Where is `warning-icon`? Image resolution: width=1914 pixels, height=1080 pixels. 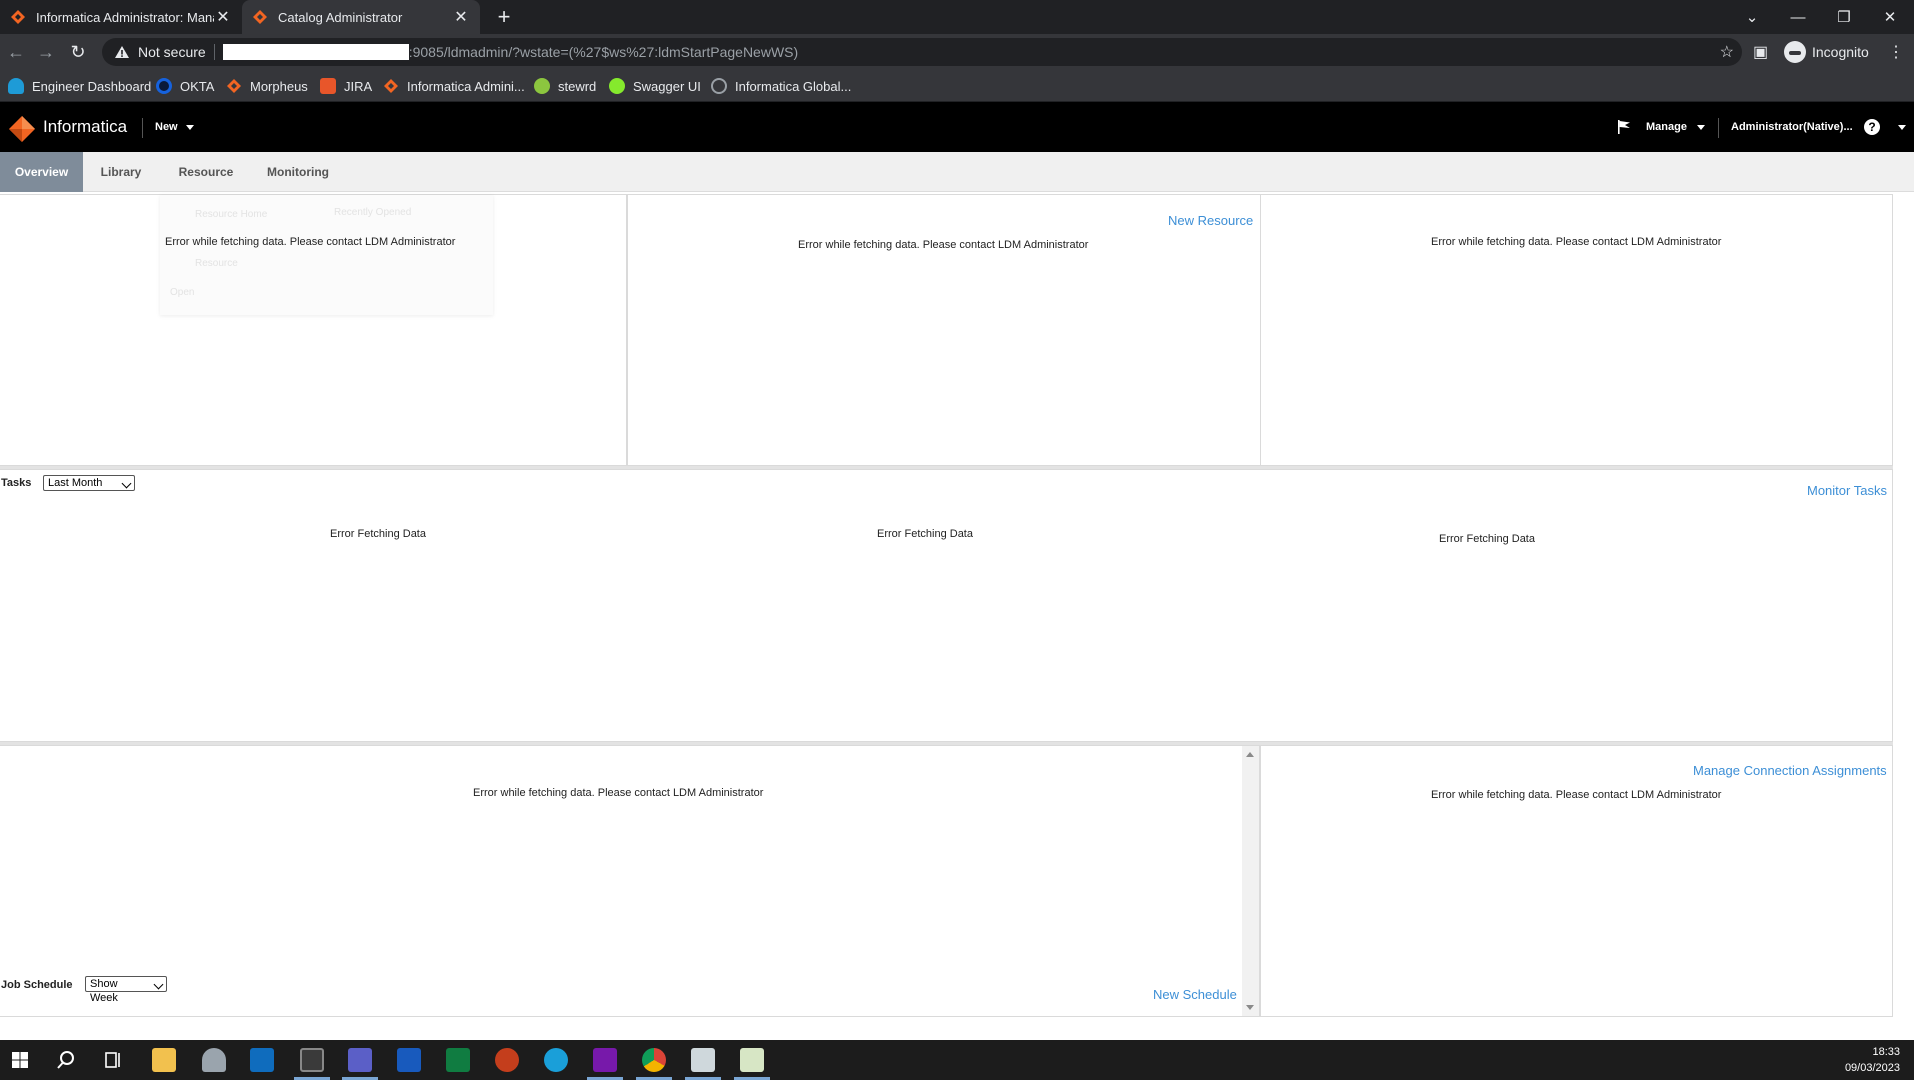 warning-icon is located at coordinates (122, 52).